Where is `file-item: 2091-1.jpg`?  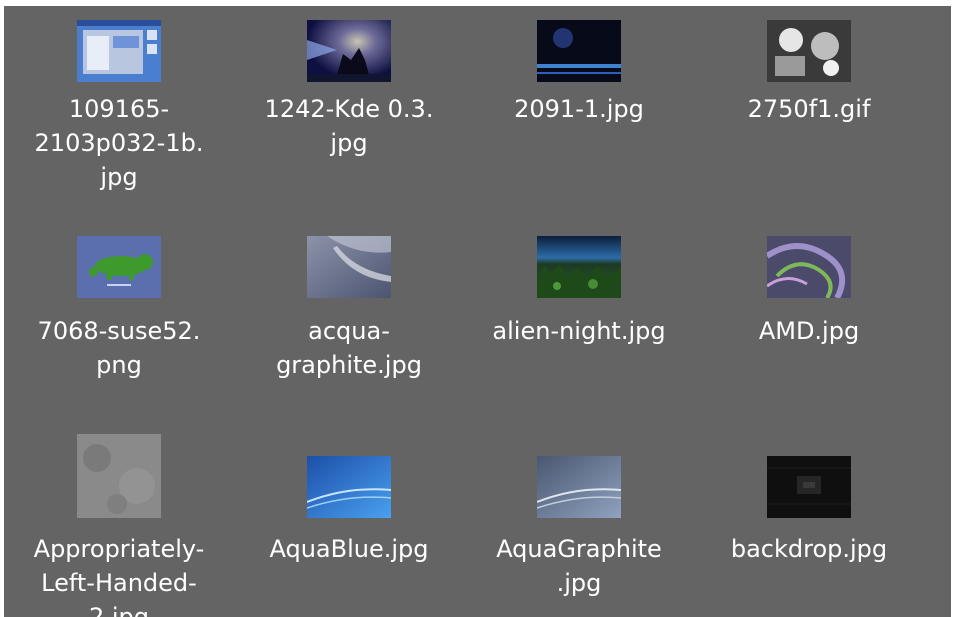
file-item: 2091-1.jpg is located at coordinates (579, 111).